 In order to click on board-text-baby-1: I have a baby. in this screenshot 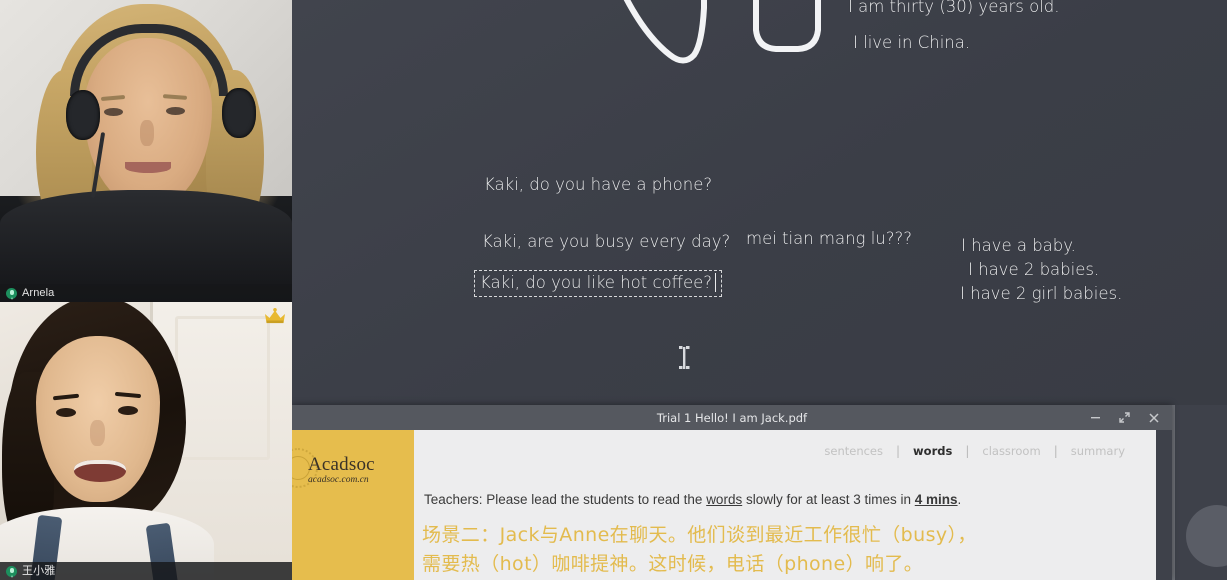, I will do `click(1018, 245)`.